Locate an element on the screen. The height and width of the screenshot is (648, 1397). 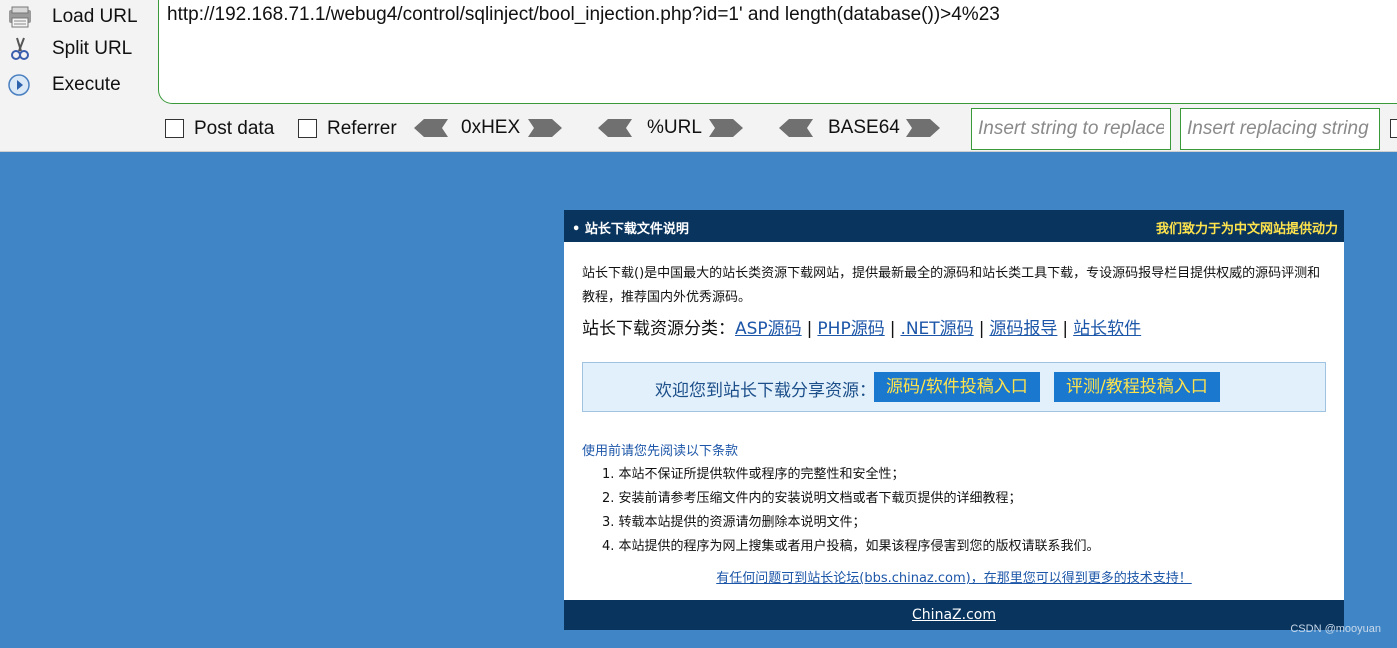
post-data-checkbox is located at coordinates (174, 128).